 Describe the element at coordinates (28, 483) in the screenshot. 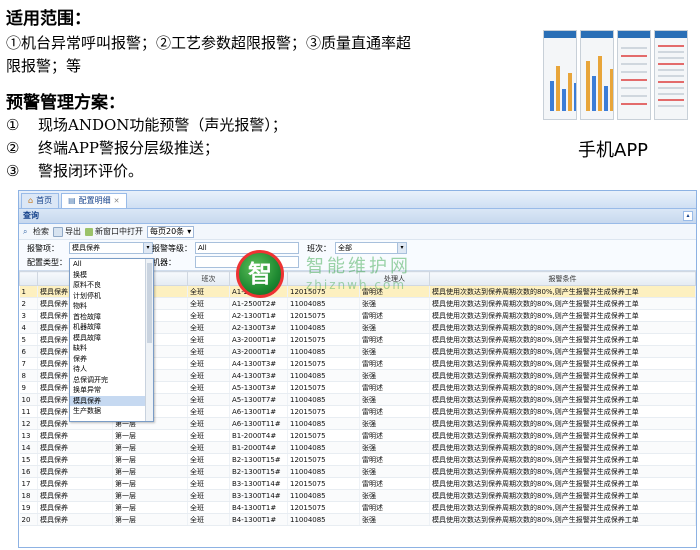

I see `table-cell: 17` at that location.